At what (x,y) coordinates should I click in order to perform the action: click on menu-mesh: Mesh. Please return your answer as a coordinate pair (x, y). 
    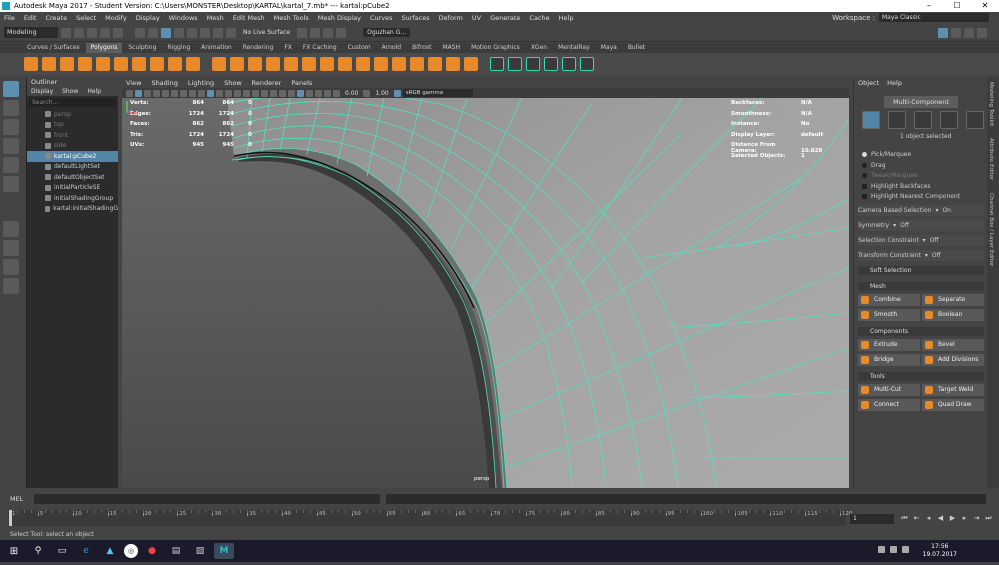
    Looking at the image, I should click on (215, 18).